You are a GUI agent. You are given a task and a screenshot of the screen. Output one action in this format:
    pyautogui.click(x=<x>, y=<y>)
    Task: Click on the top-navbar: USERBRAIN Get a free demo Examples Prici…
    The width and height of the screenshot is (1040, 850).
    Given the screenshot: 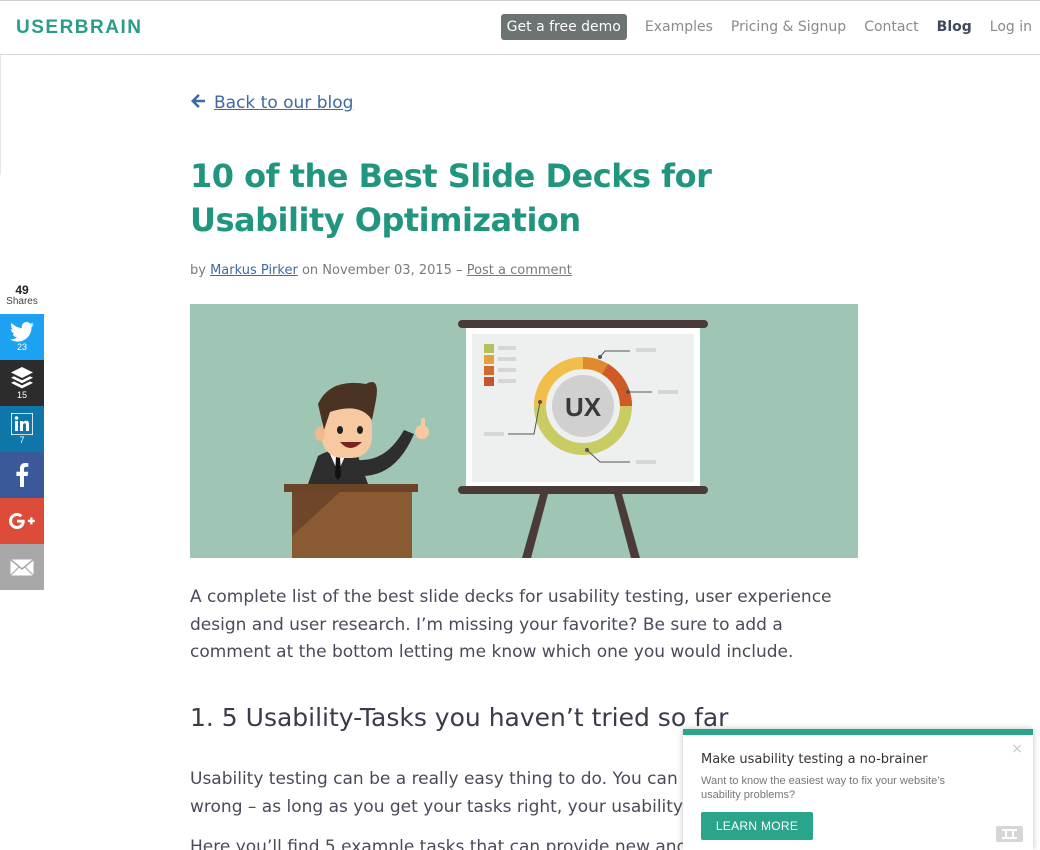 What is the action you would take?
    pyautogui.click(x=520, y=27)
    